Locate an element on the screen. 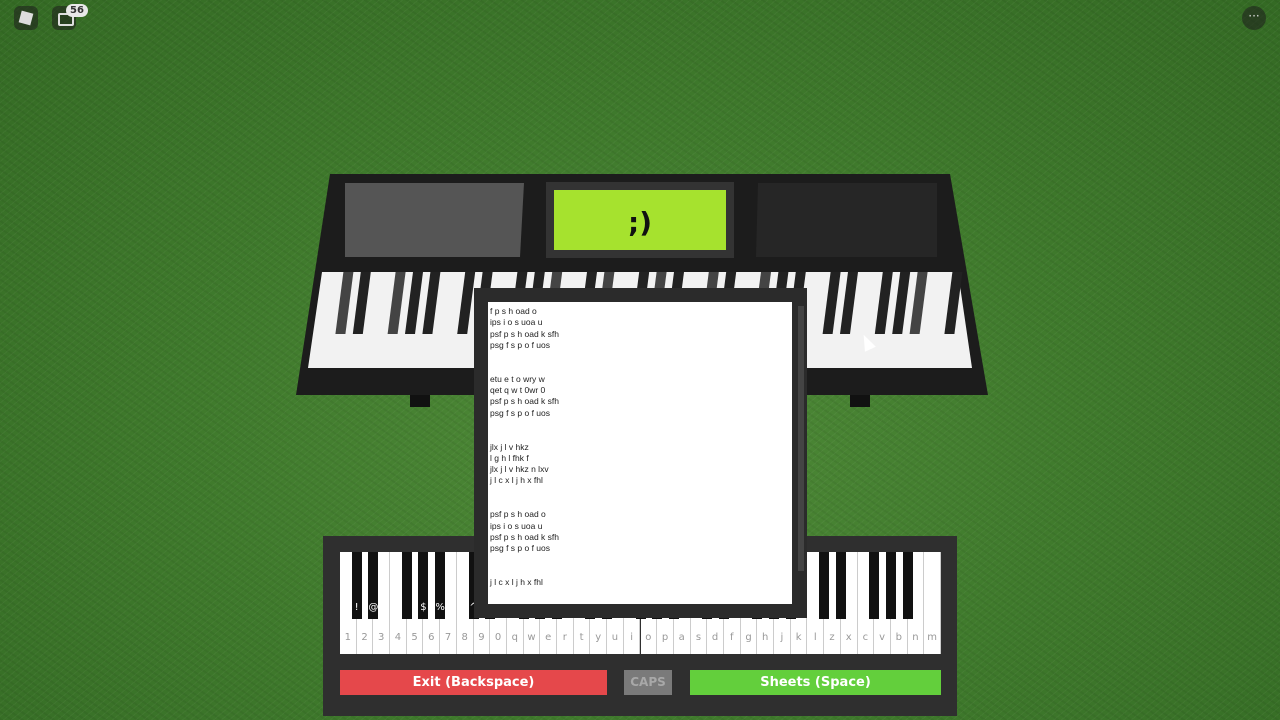 This screenshot has width=1280, height=720. black-key: ! is located at coordinates (356, 585).